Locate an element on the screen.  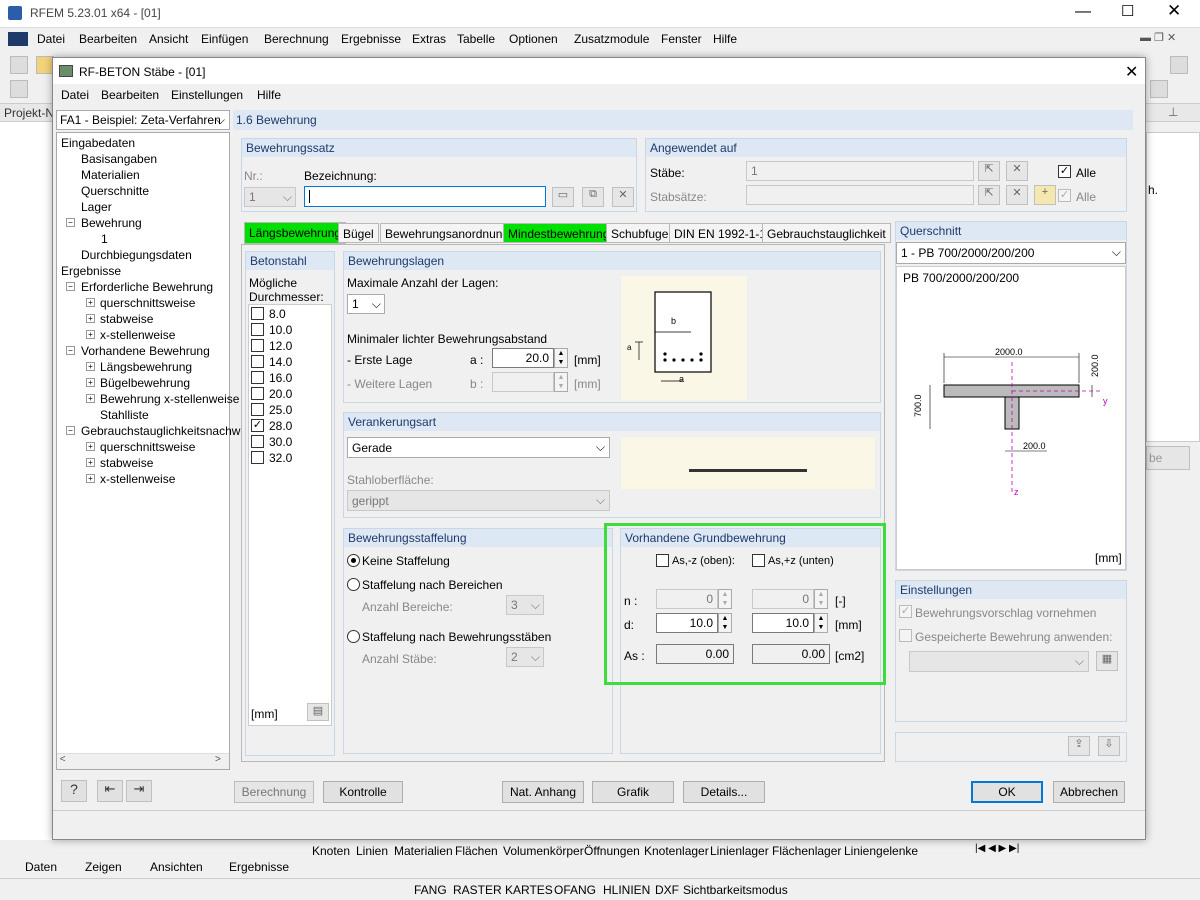
tree-ergebnisse: Ergebnisse is located at coordinates (91, 271).